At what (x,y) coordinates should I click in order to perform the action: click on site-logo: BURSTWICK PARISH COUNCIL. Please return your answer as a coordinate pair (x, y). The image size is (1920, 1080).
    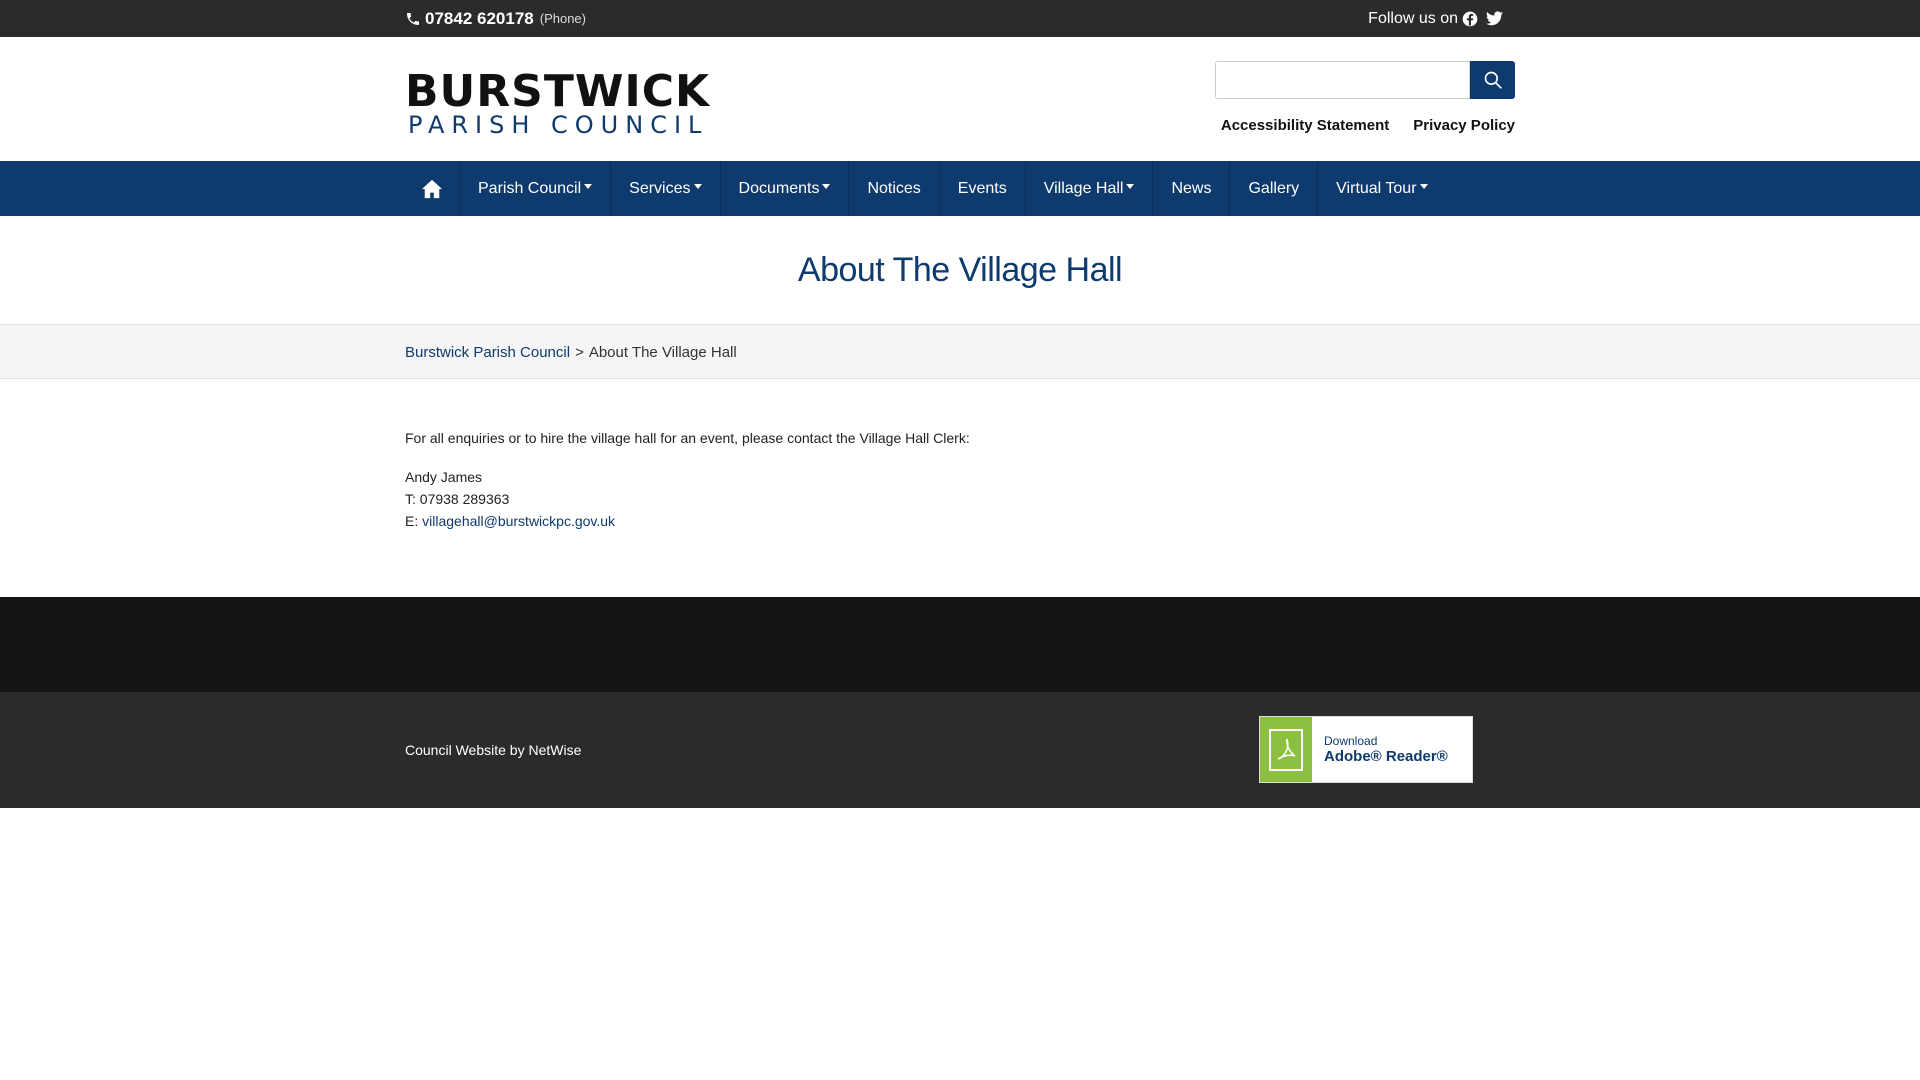
    Looking at the image, I should click on (558, 102).